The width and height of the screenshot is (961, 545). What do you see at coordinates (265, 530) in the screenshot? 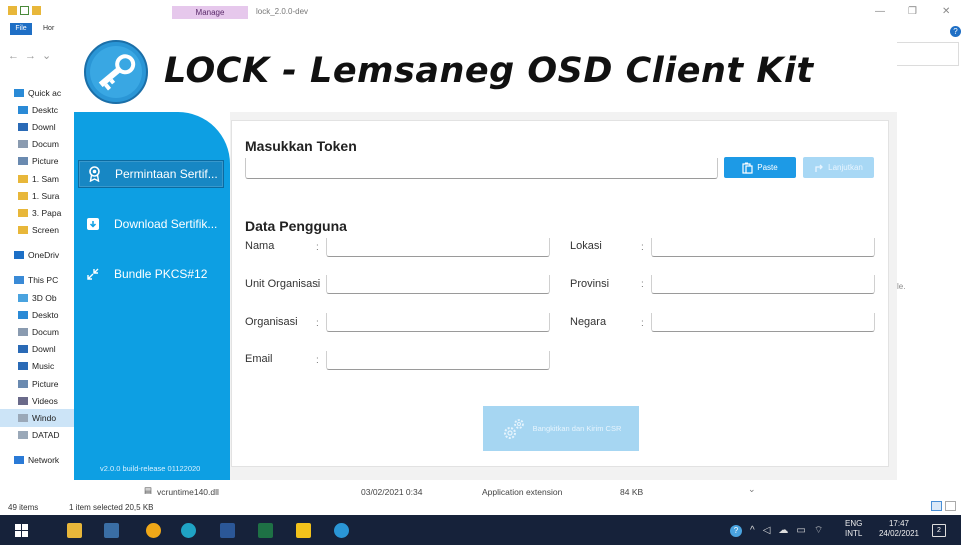
I see `excel-icon` at bounding box center [265, 530].